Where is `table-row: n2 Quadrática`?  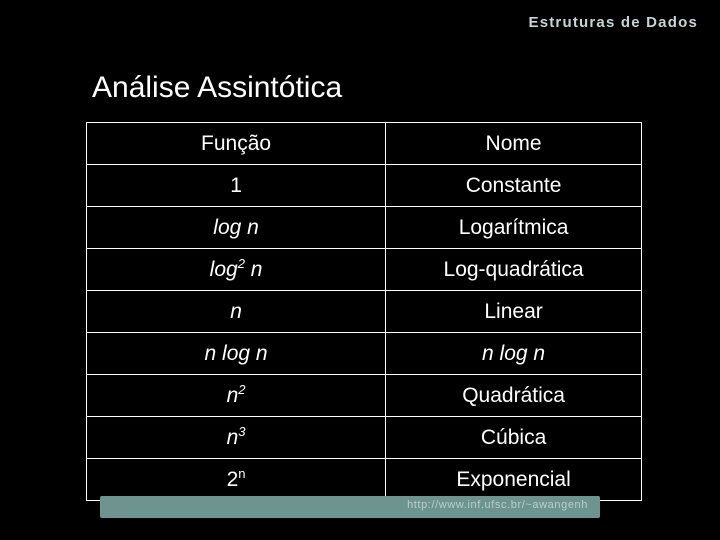 table-row: n2 Quadrática is located at coordinates (363, 395).